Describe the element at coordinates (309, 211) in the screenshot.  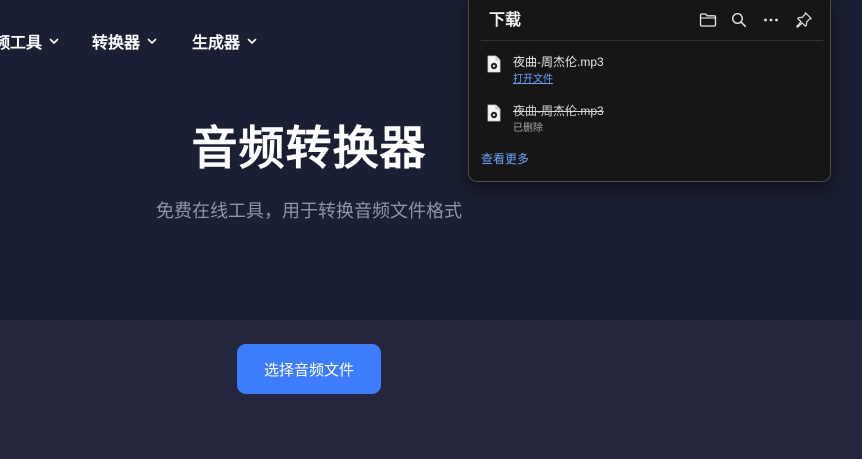
I see `page-subtitle: 免费在线工具，用于转换音频文件格式` at that location.